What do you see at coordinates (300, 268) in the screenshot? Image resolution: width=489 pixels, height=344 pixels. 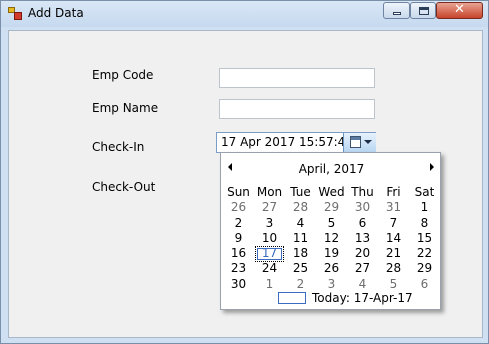 I see `calendar-day: 25` at bounding box center [300, 268].